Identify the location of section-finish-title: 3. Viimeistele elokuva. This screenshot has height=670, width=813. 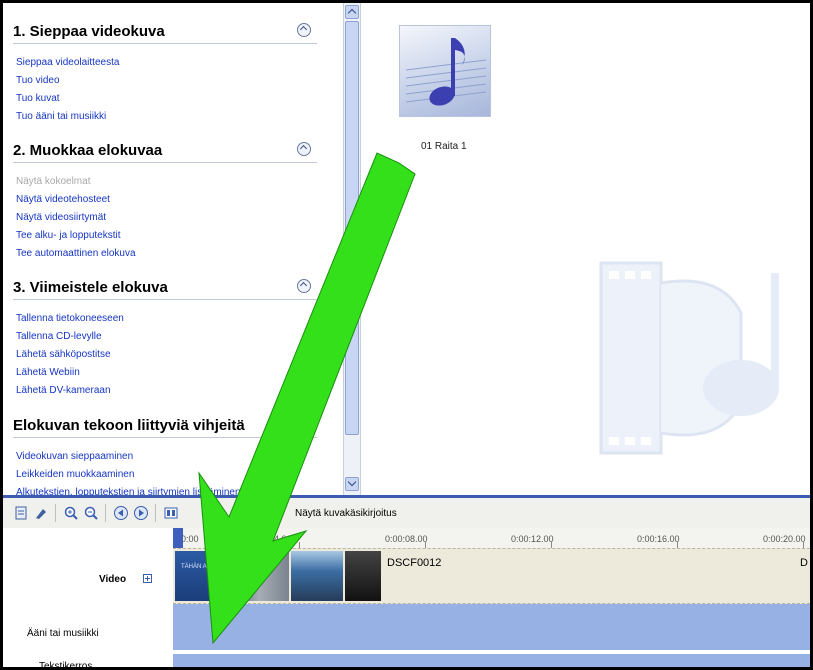
(90, 287).